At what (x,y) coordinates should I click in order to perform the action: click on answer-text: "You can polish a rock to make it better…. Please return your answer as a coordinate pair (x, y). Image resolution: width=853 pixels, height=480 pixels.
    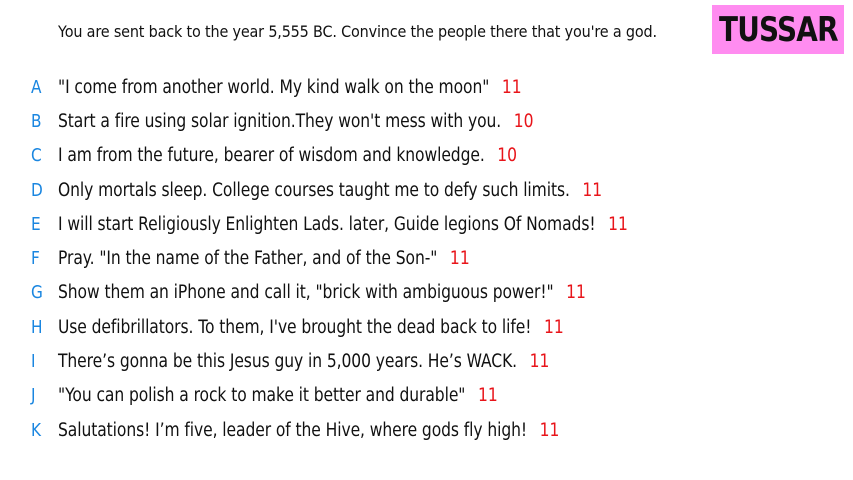
    Looking at the image, I should click on (262, 396).